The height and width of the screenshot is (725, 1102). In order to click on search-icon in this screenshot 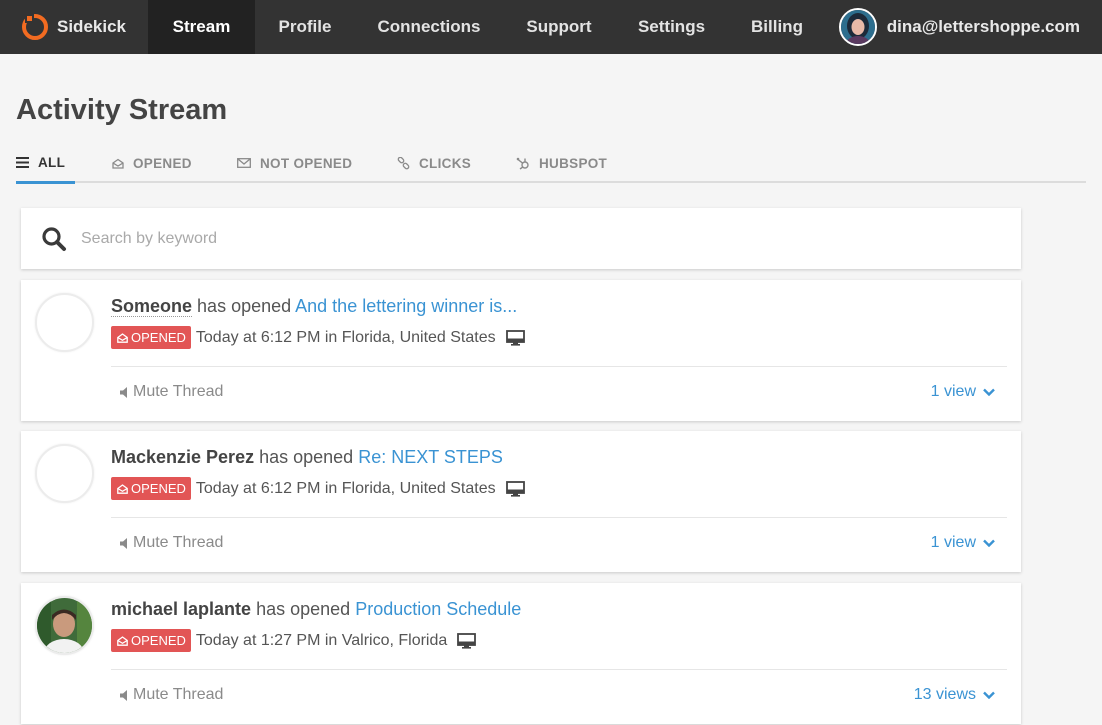, I will do `click(54, 239)`.